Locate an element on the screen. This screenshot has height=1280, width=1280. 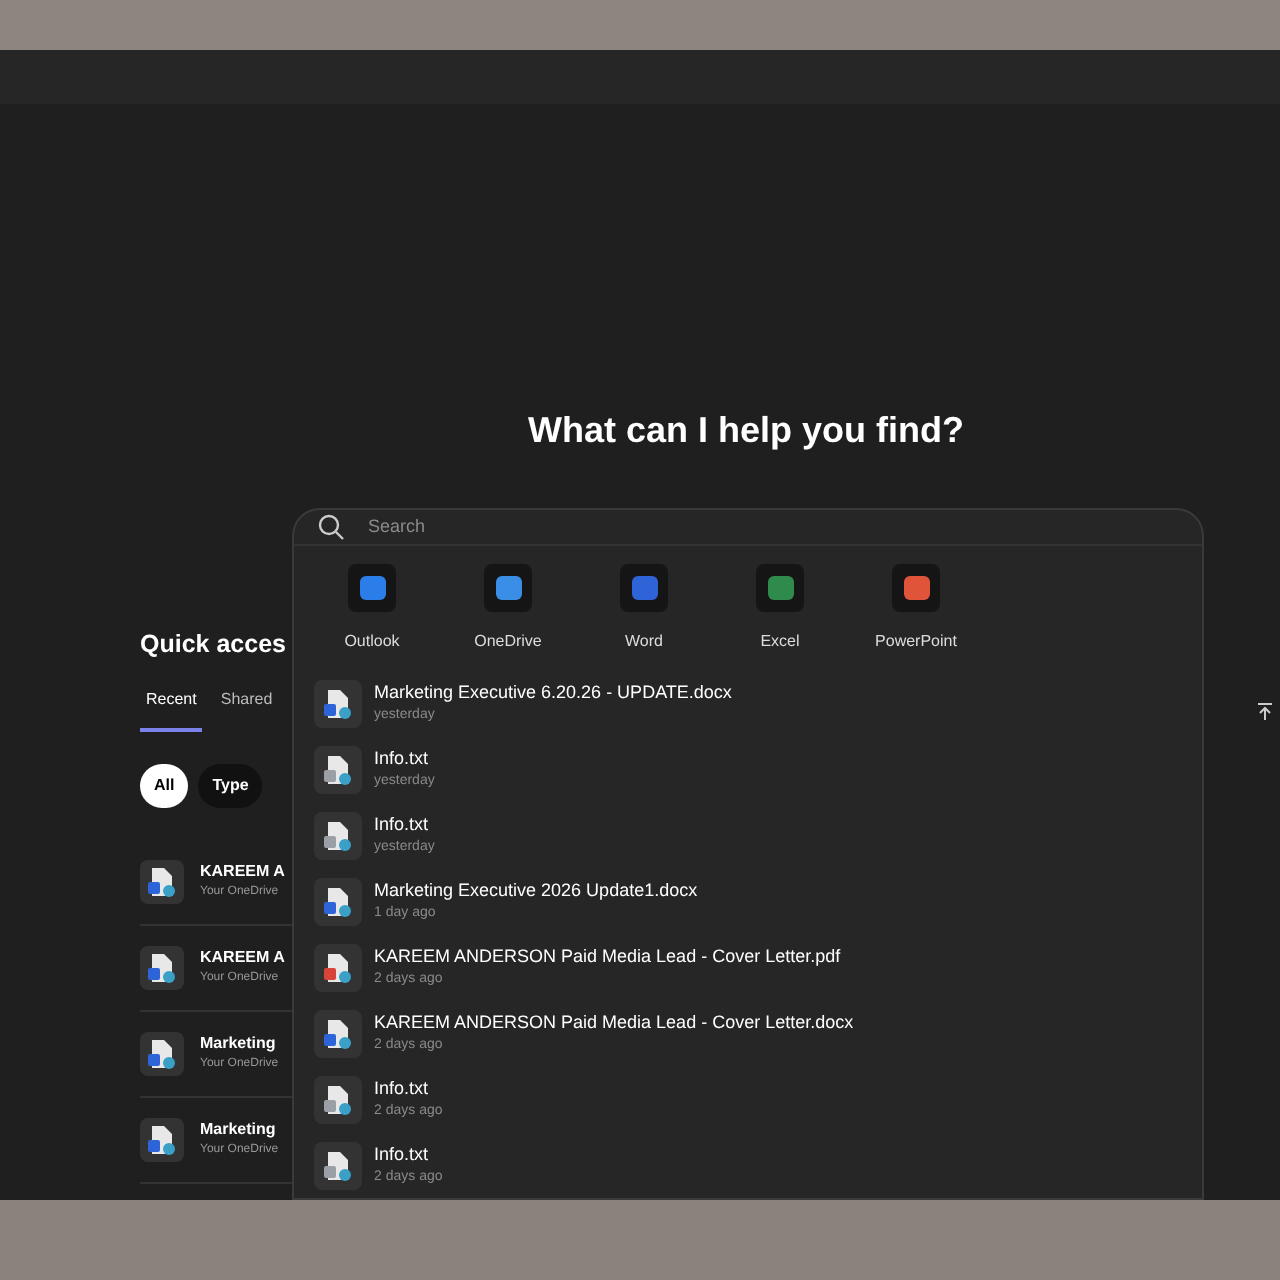
result-name: KAREEM ANDERSON Paid Media Lead - Cover Letter.docx is located at coordinates (614, 1022).